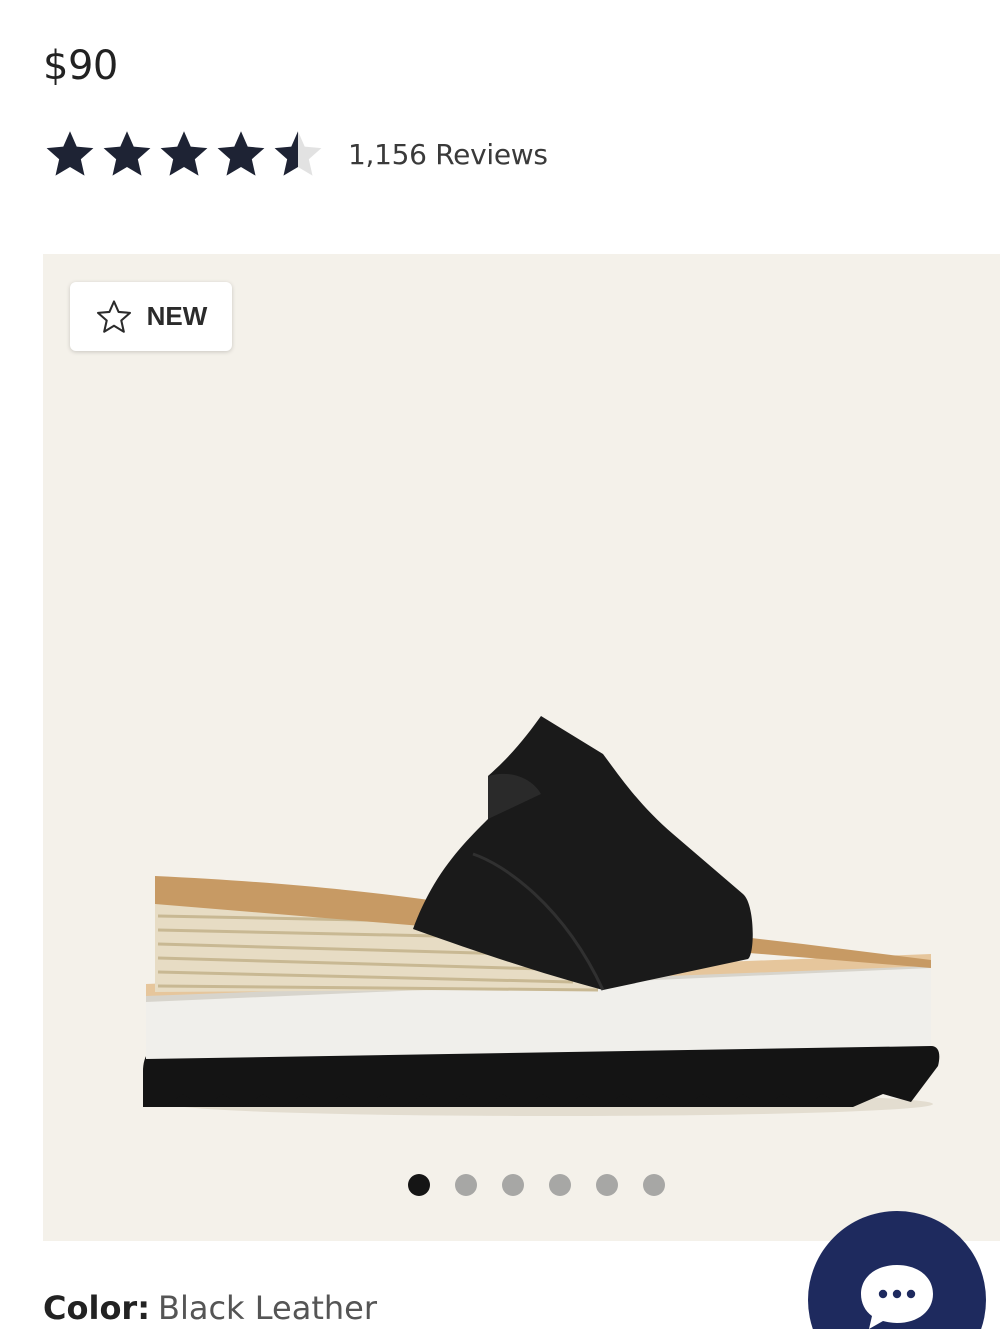 The image size is (1000, 1329). Describe the element at coordinates (536, 1185) in the screenshot. I see `gallery-pagination` at that location.